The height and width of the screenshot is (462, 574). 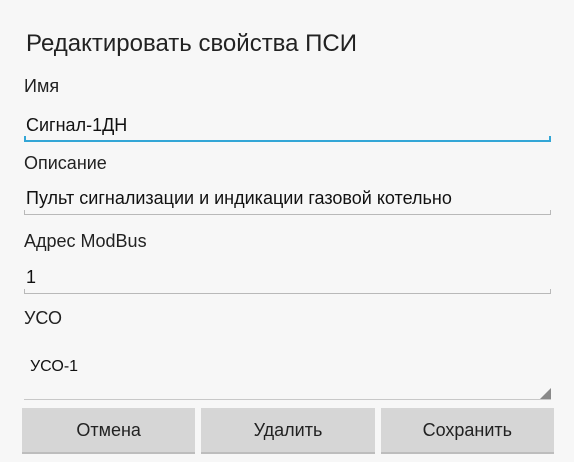 I want to click on modbus-tick-left, so click(x=24, y=291).